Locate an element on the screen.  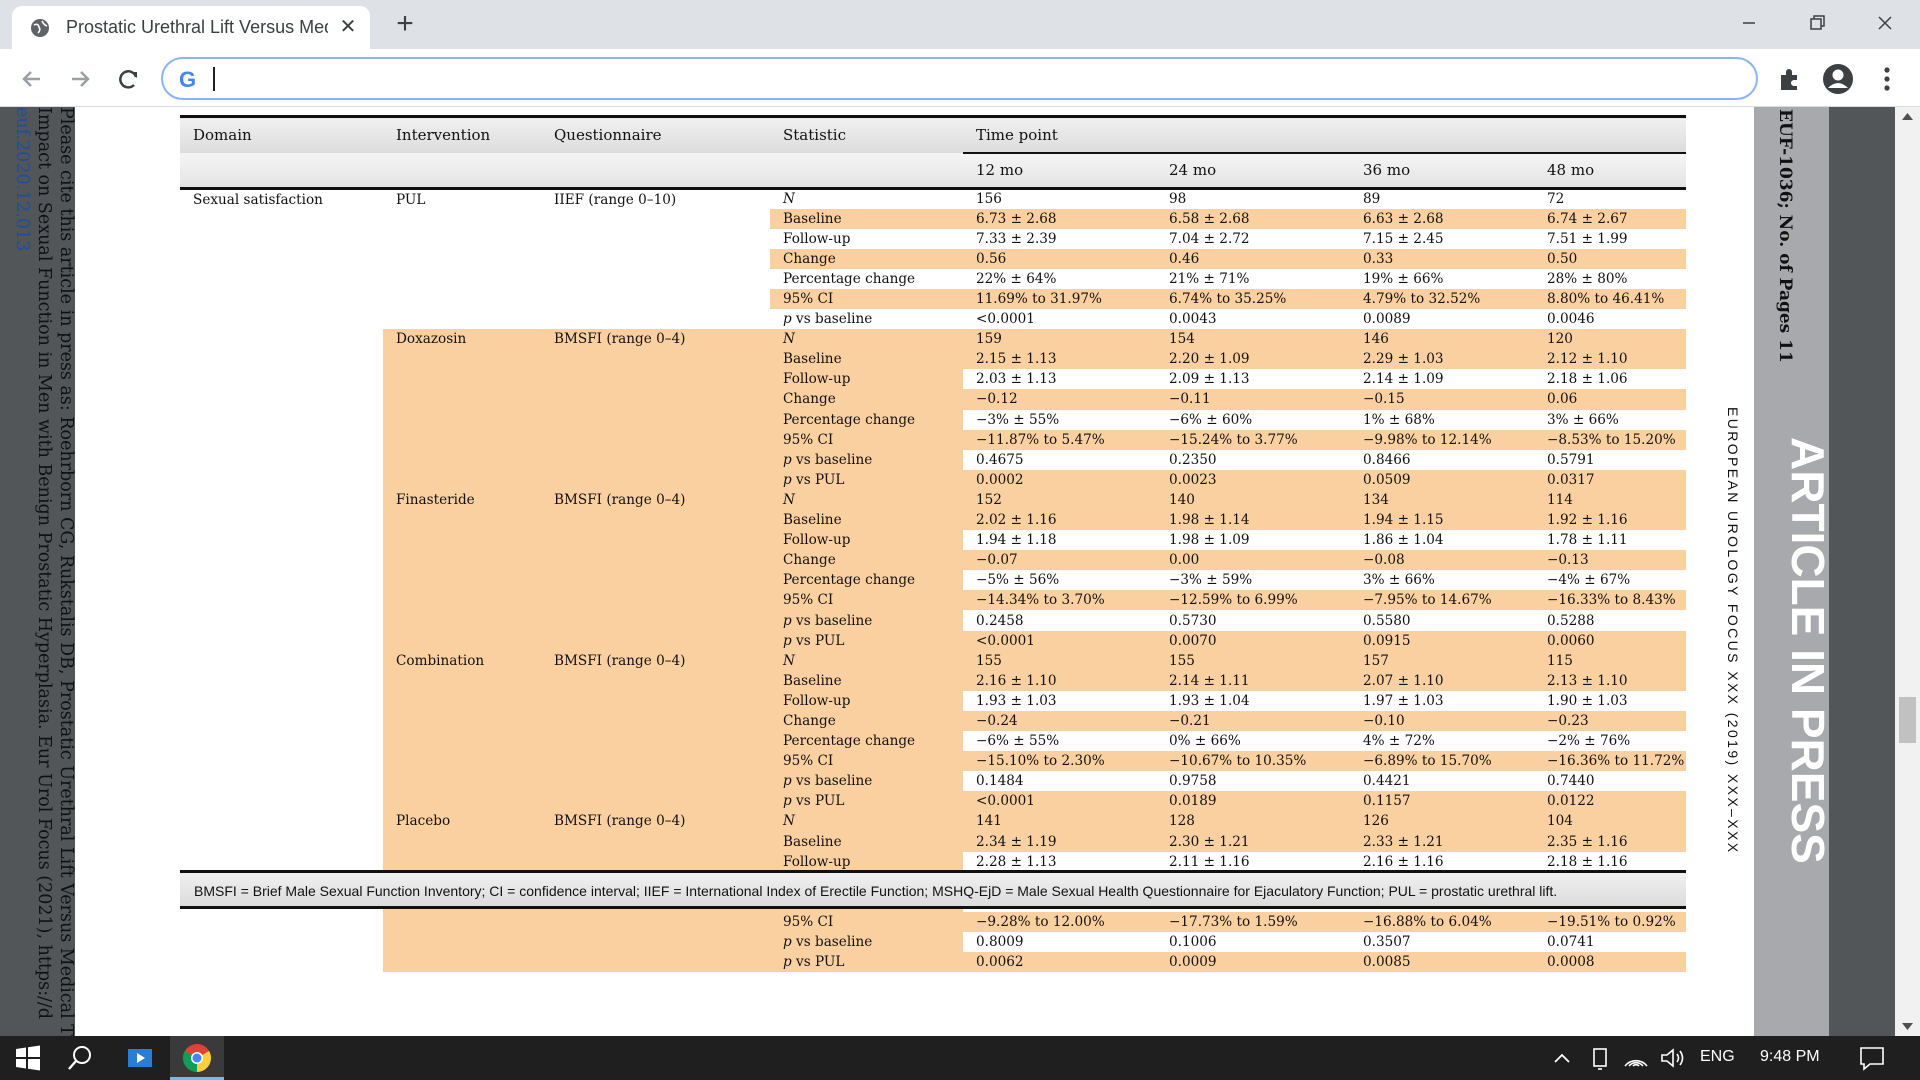
value-cell: −0.11 is located at coordinates (1253, 399).